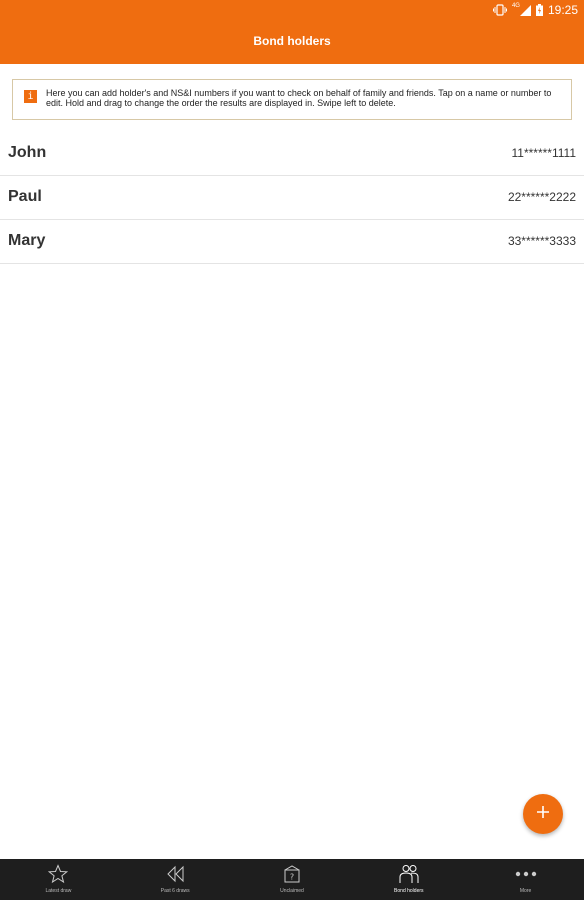 The image size is (584, 900). What do you see at coordinates (175, 891) in the screenshot?
I see `nav-label: Past 6 draws` at bounding box center [175, 891].